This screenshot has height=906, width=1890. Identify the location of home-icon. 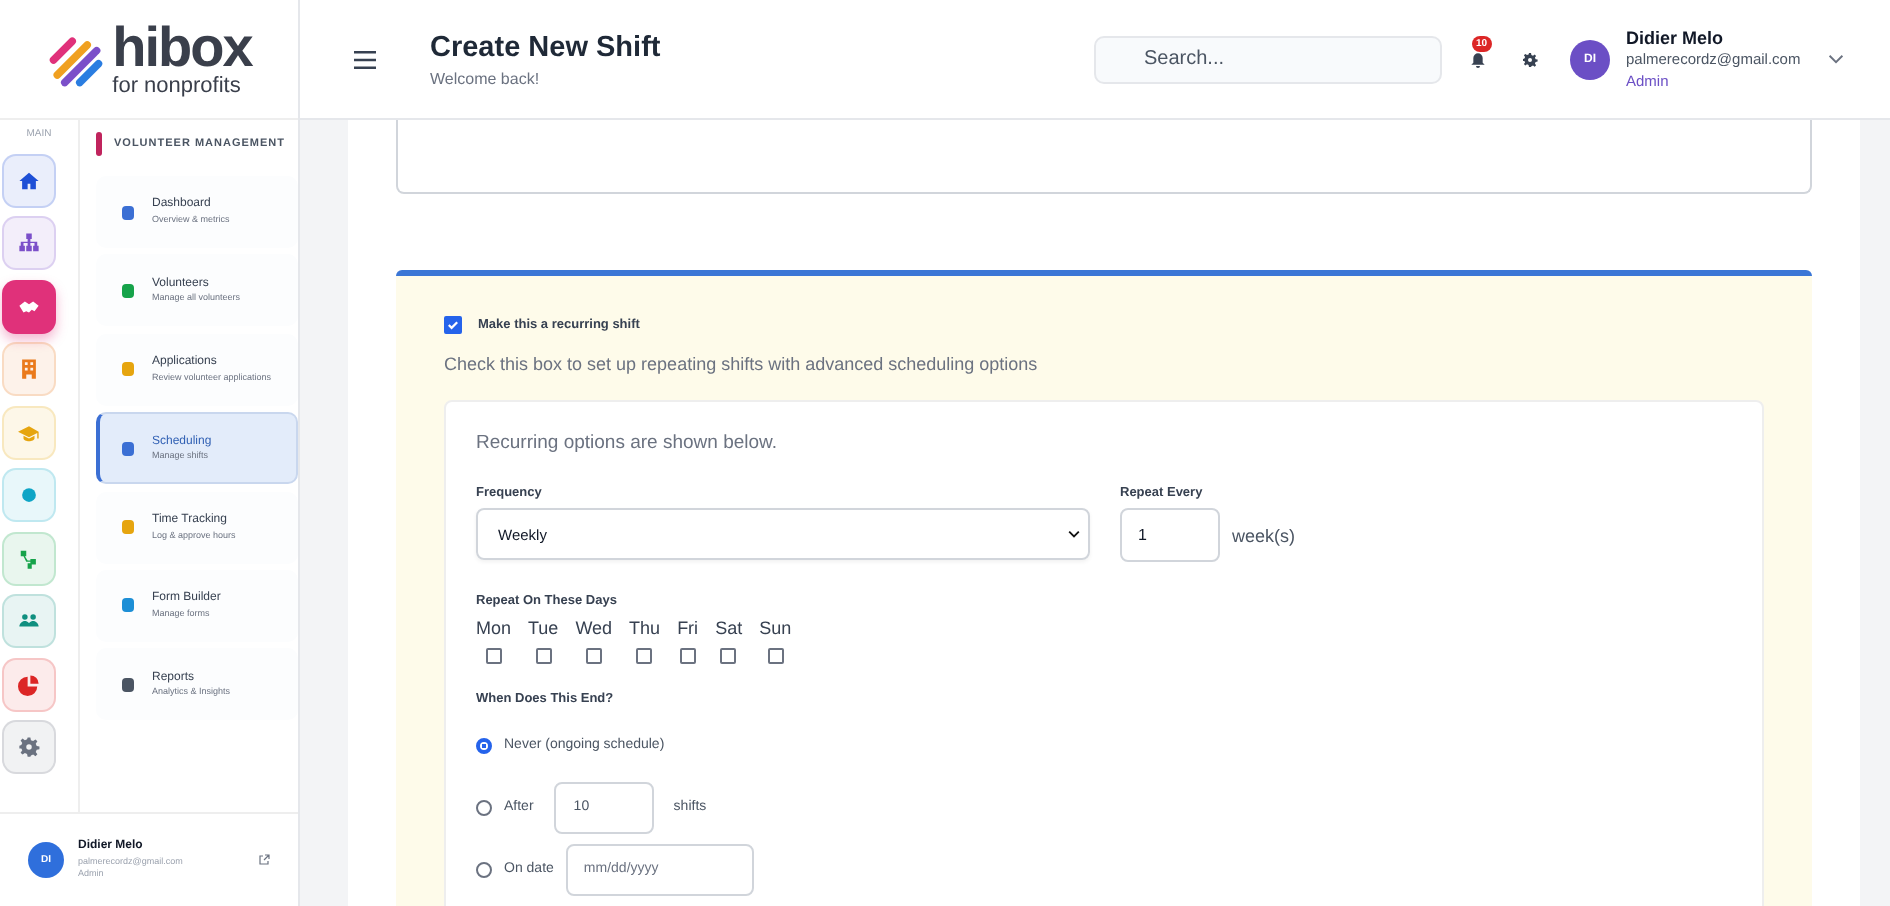
(29, 180).